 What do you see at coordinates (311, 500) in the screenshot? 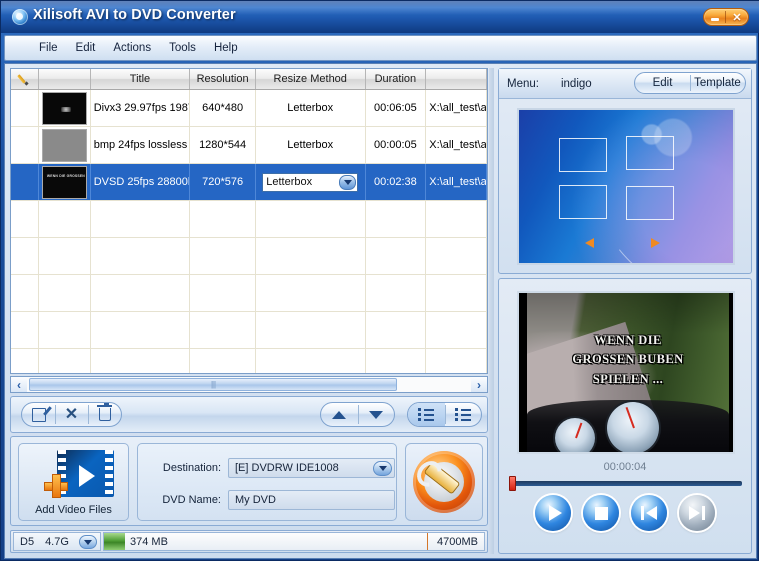
I see `dvd-name-input: My DVD` at bounding box center [311, 500].